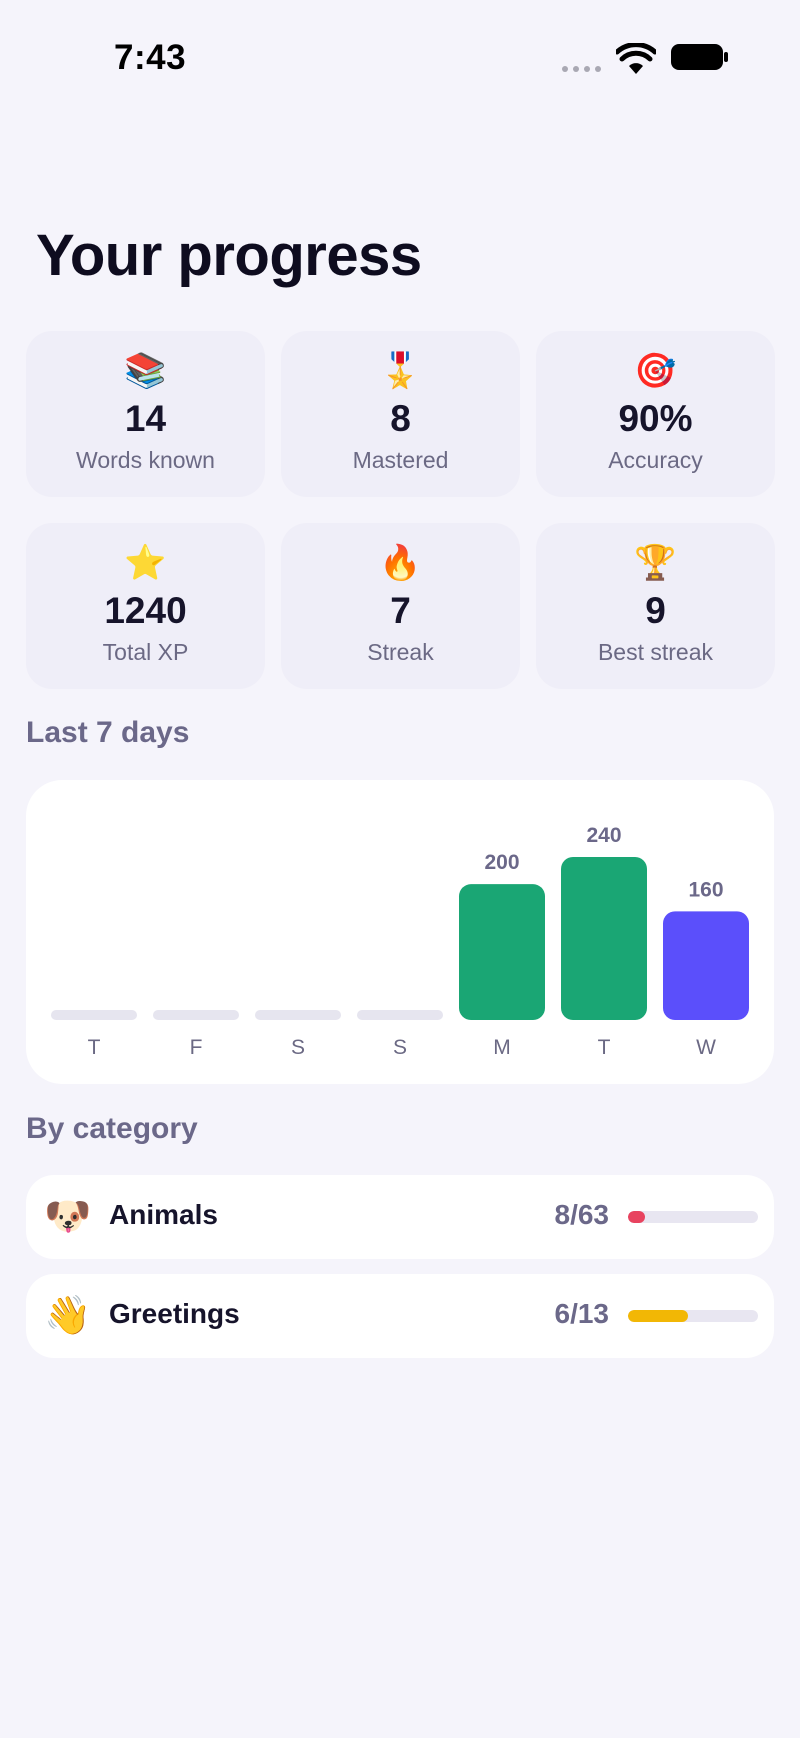 The width and height of the screenshot is (800, 1738). I want to click on category-count: 6/13, so click(582, 1313).